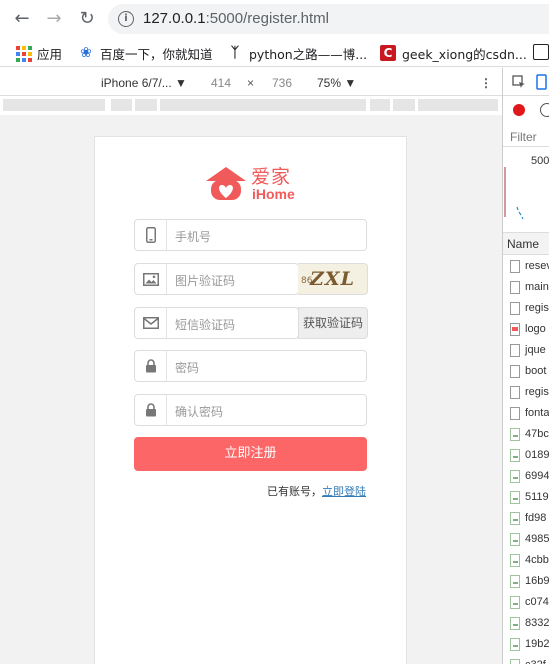 The image size is (549, 664). I want to click on have-account-text: 已有账号，, so click(294, 491).